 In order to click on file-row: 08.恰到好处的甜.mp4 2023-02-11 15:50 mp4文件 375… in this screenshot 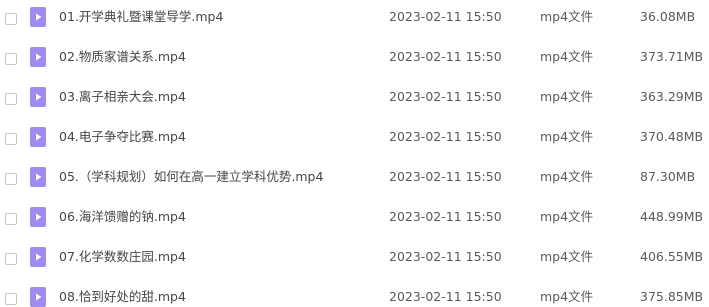, I will do `click(354, 293)`.